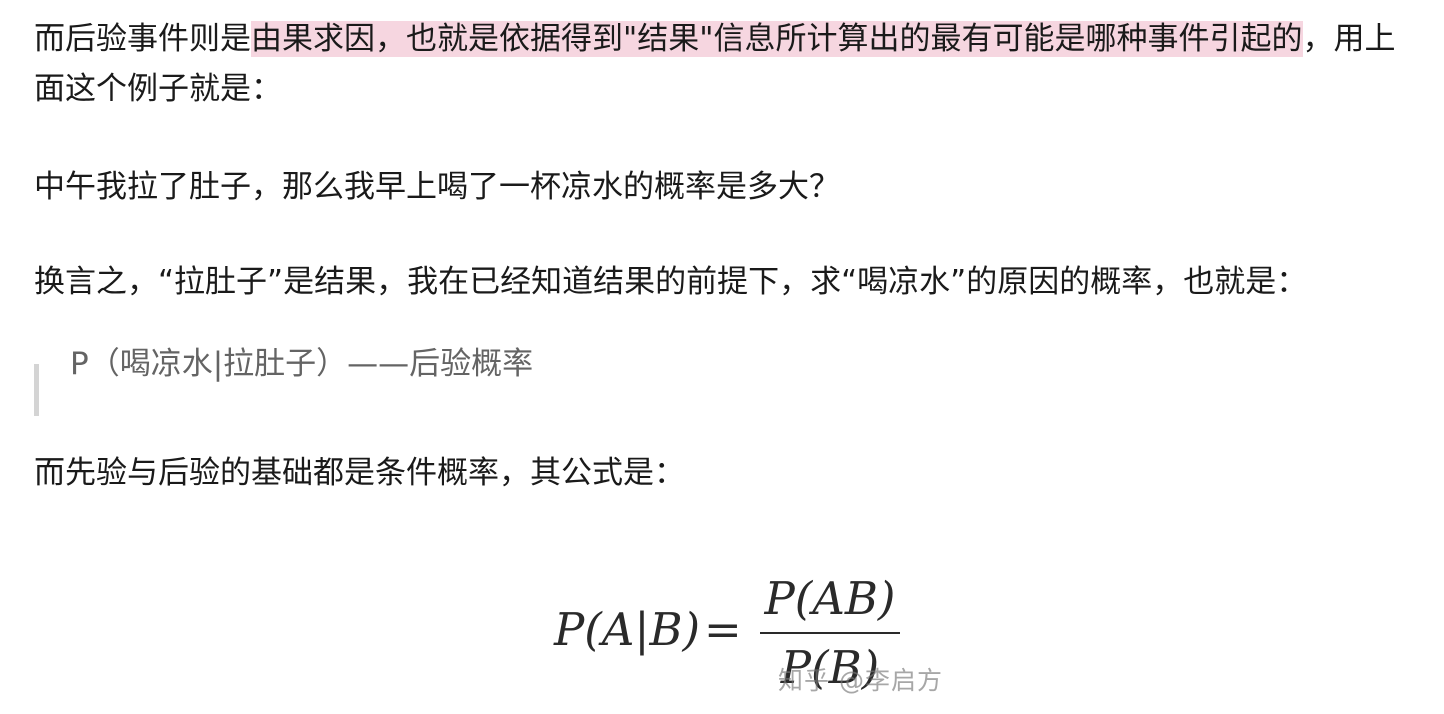 The width and height of the screenshot is (1444, 714). What do you see at coordinates (723, 629) in the screenshot?
I see `formula-equals: =` at bounding box center [723, 629].